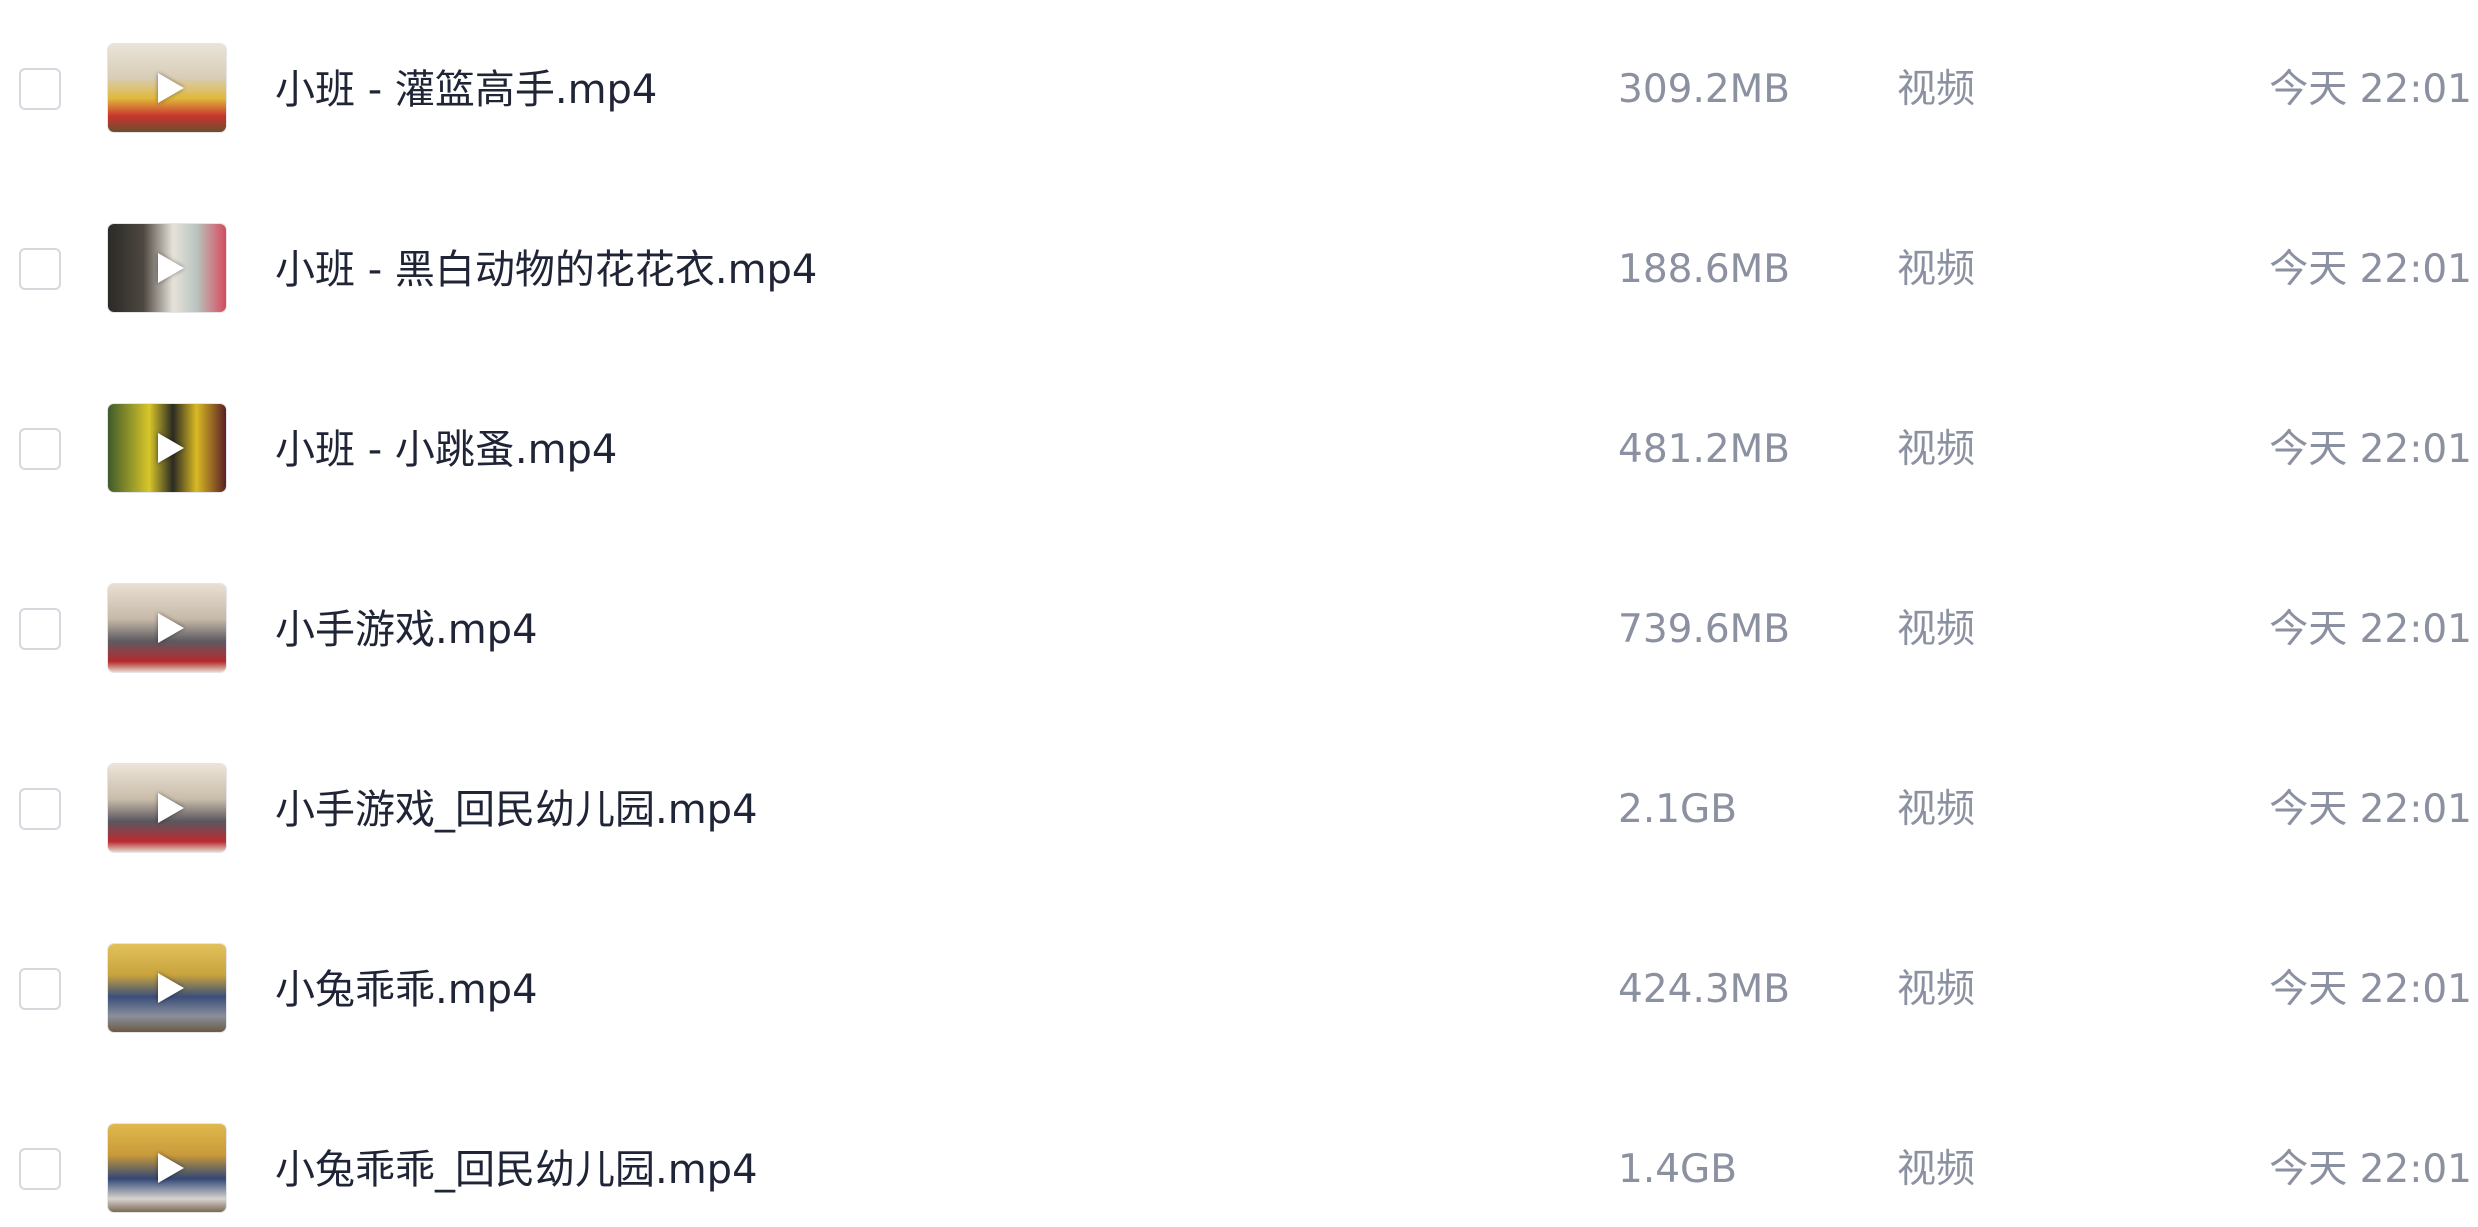 Image resolution: width=2478 pixels, height=1227 pixels. What do you see at coordinates (1239, 630) in the screenshot?
I see `file-row: 小手游戏.mp4 739.6MB 视频 今天 22:01` at bounding box center [1239, 630].